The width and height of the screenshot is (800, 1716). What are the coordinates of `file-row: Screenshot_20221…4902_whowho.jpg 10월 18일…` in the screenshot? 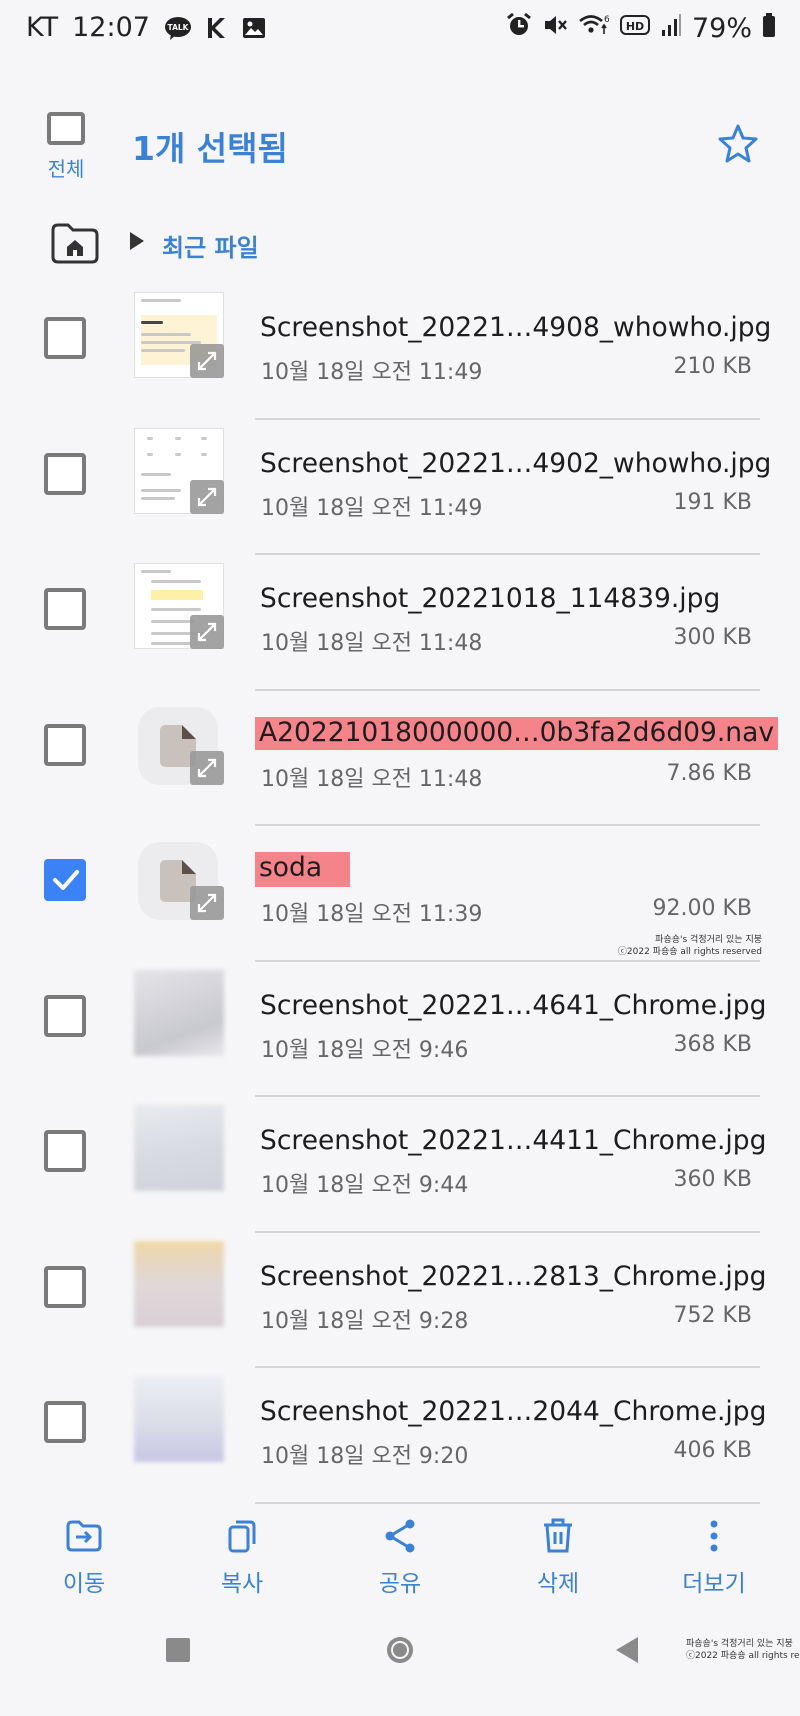 It's located at (400, 487).